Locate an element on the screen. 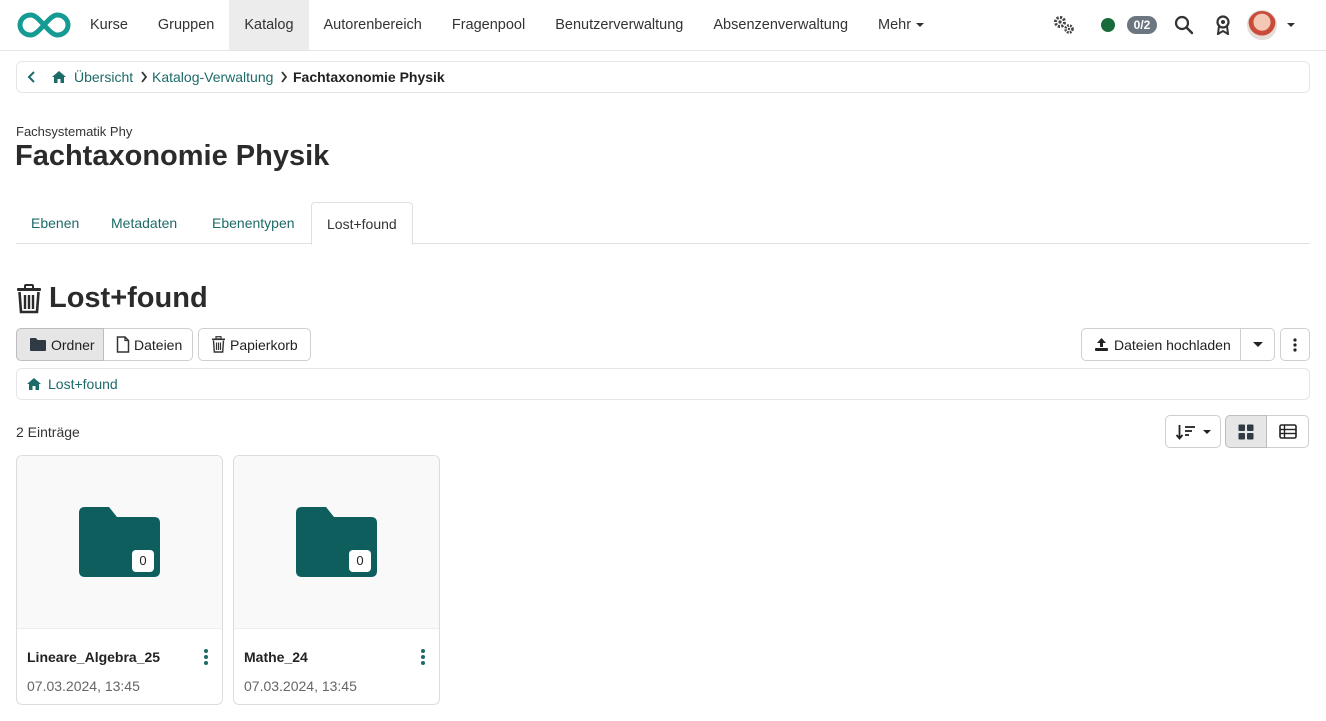 The height and width of the screenshot is (721, 1326). nav-item-kurse: Kurse is located at coordinates (109, 25).